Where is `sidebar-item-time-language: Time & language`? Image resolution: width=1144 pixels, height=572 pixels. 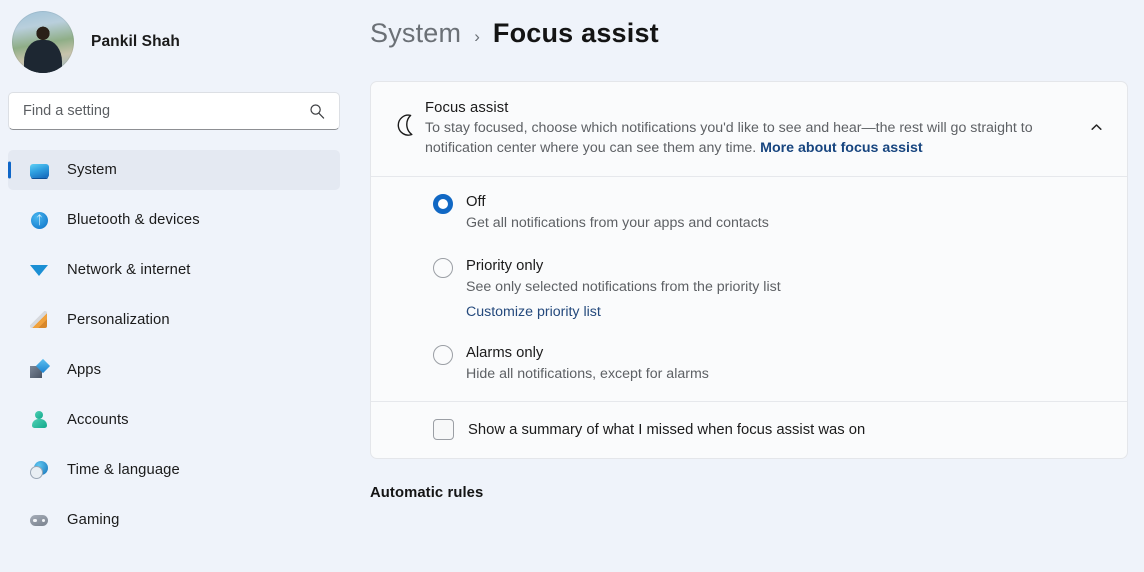 sidebar-item-time-language: Time & language is located at coordinates (174, 470).